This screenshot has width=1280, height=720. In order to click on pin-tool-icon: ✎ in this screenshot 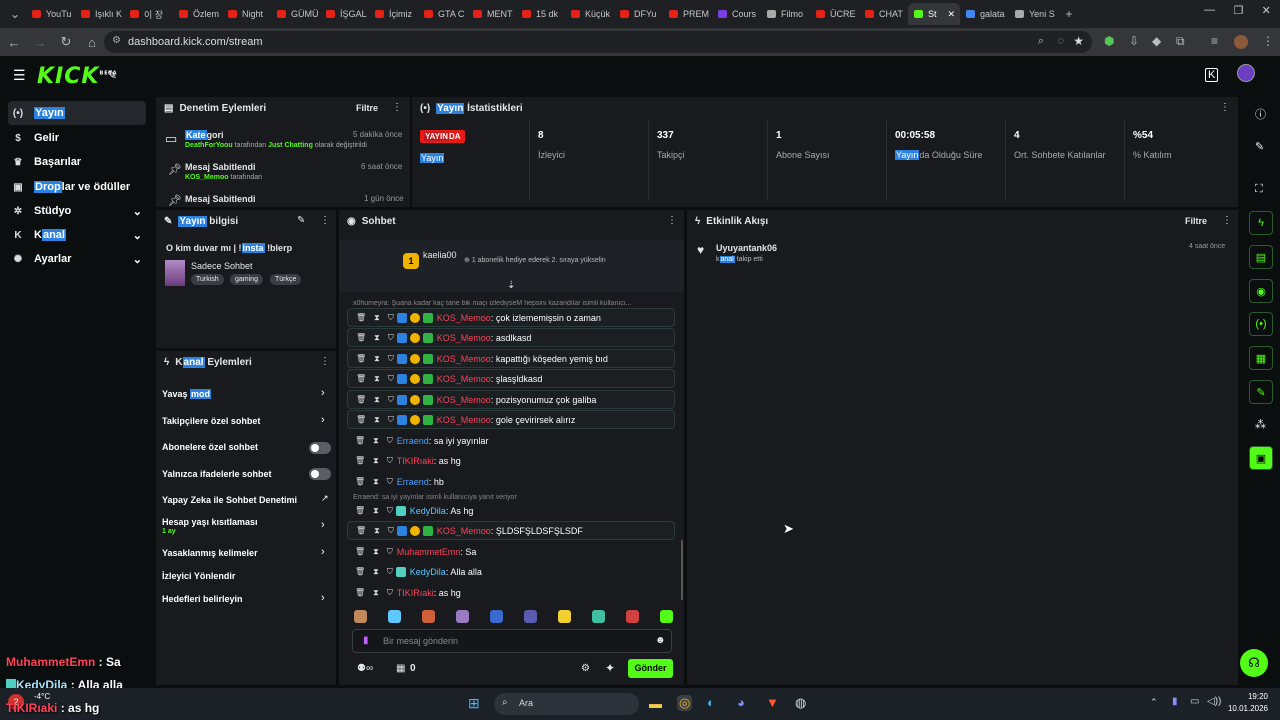, I will do `click(112, 75)`.